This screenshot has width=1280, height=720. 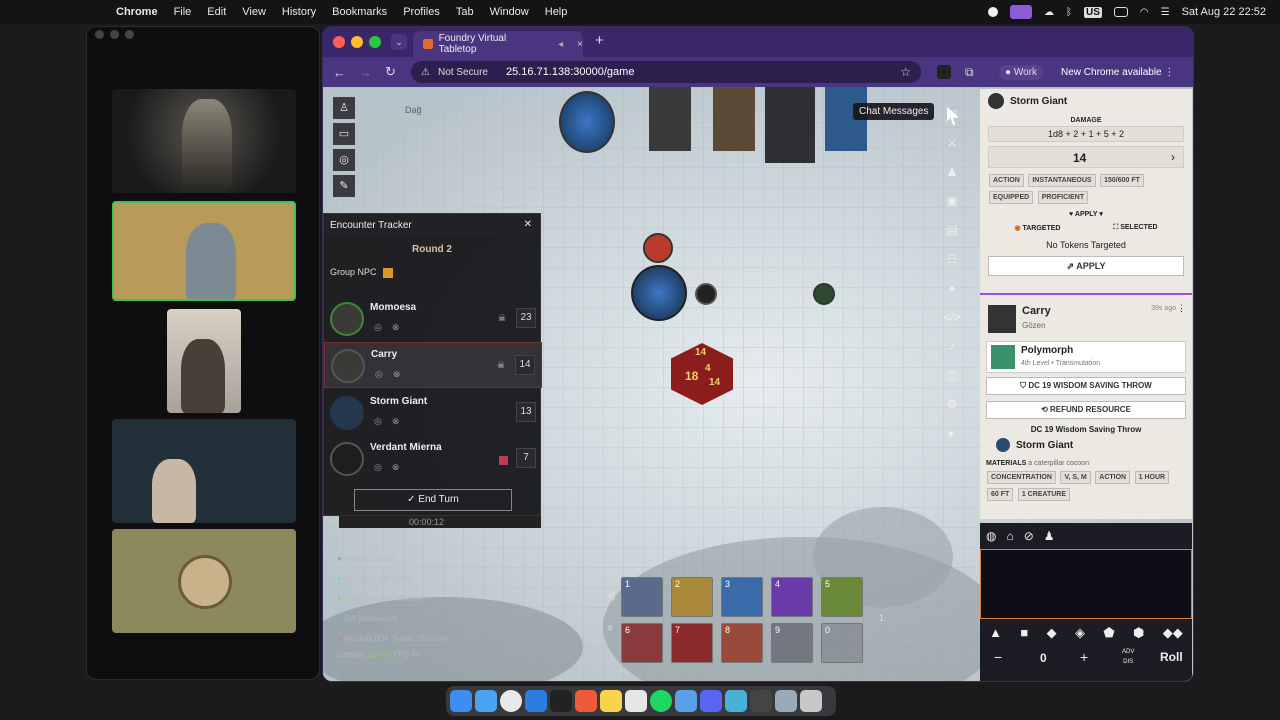 What do you see at coordinates (659, 293) in the screenshot?
I see `storm-giant-token` at bounding box center [659, 293].